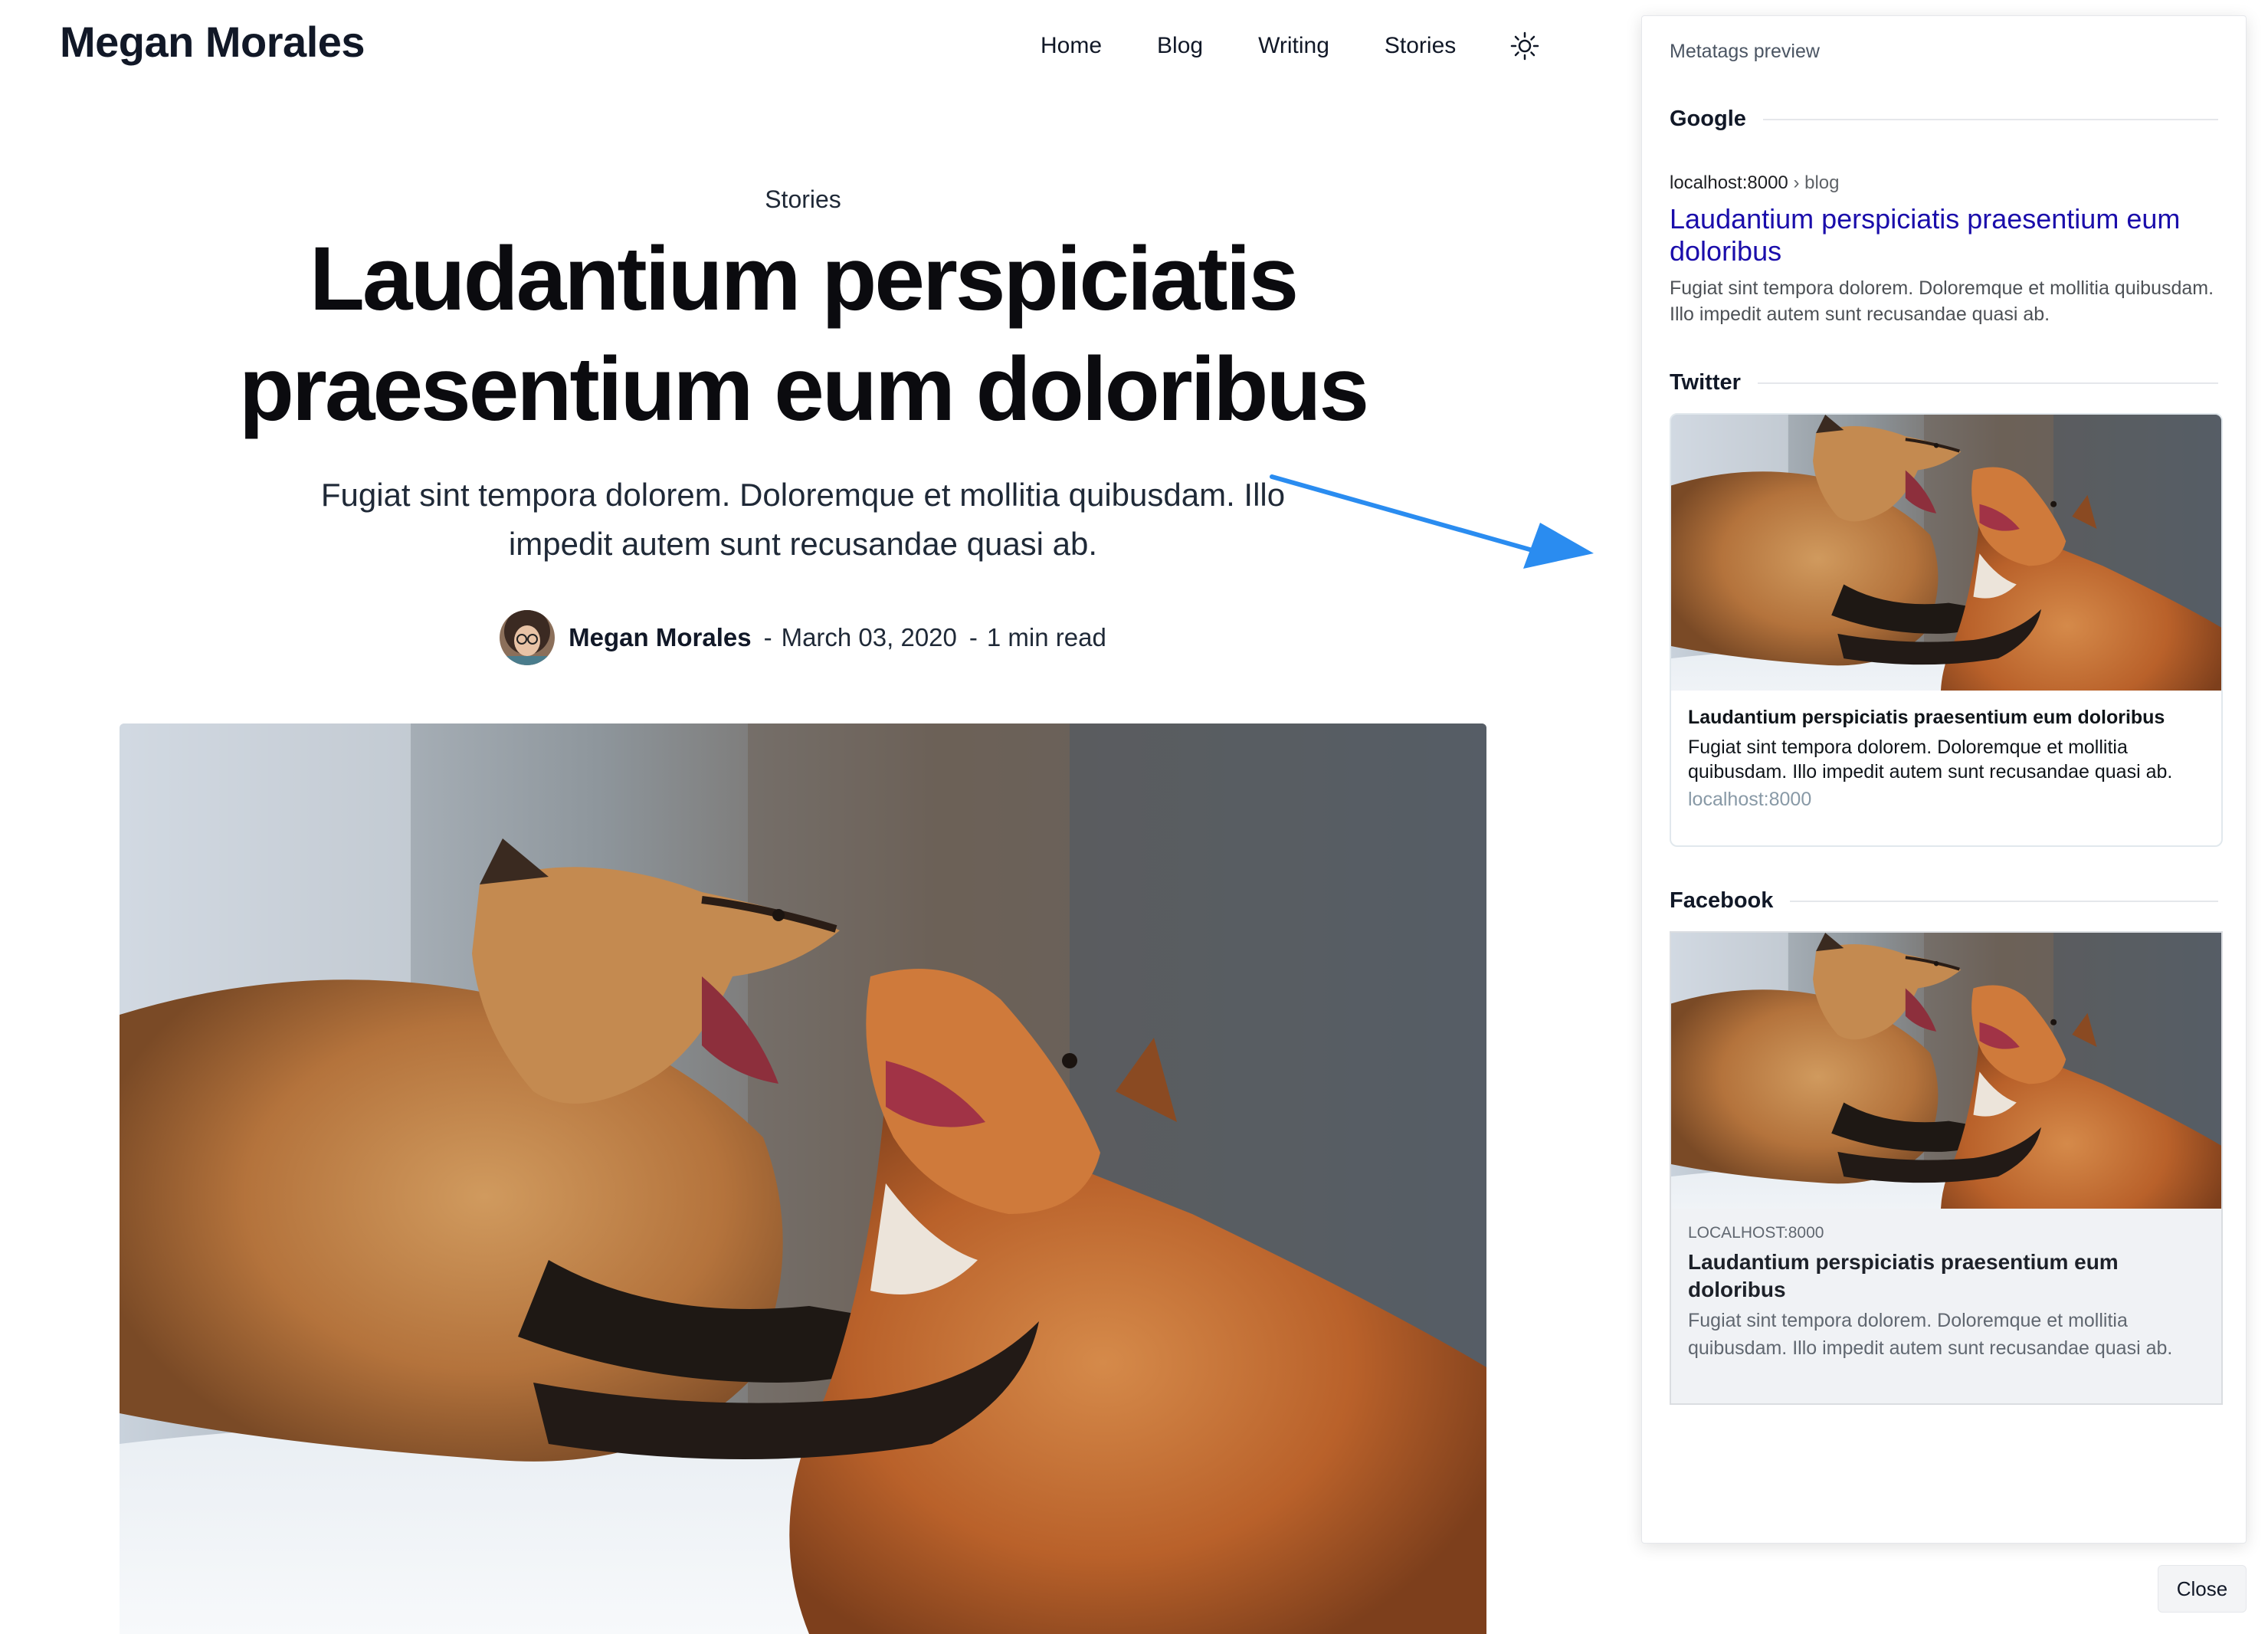  Describe the element at coordinates (1756, 1233) in the screenshot. I see `facebook-card-domain: LOCALHOST:8000` at that location.